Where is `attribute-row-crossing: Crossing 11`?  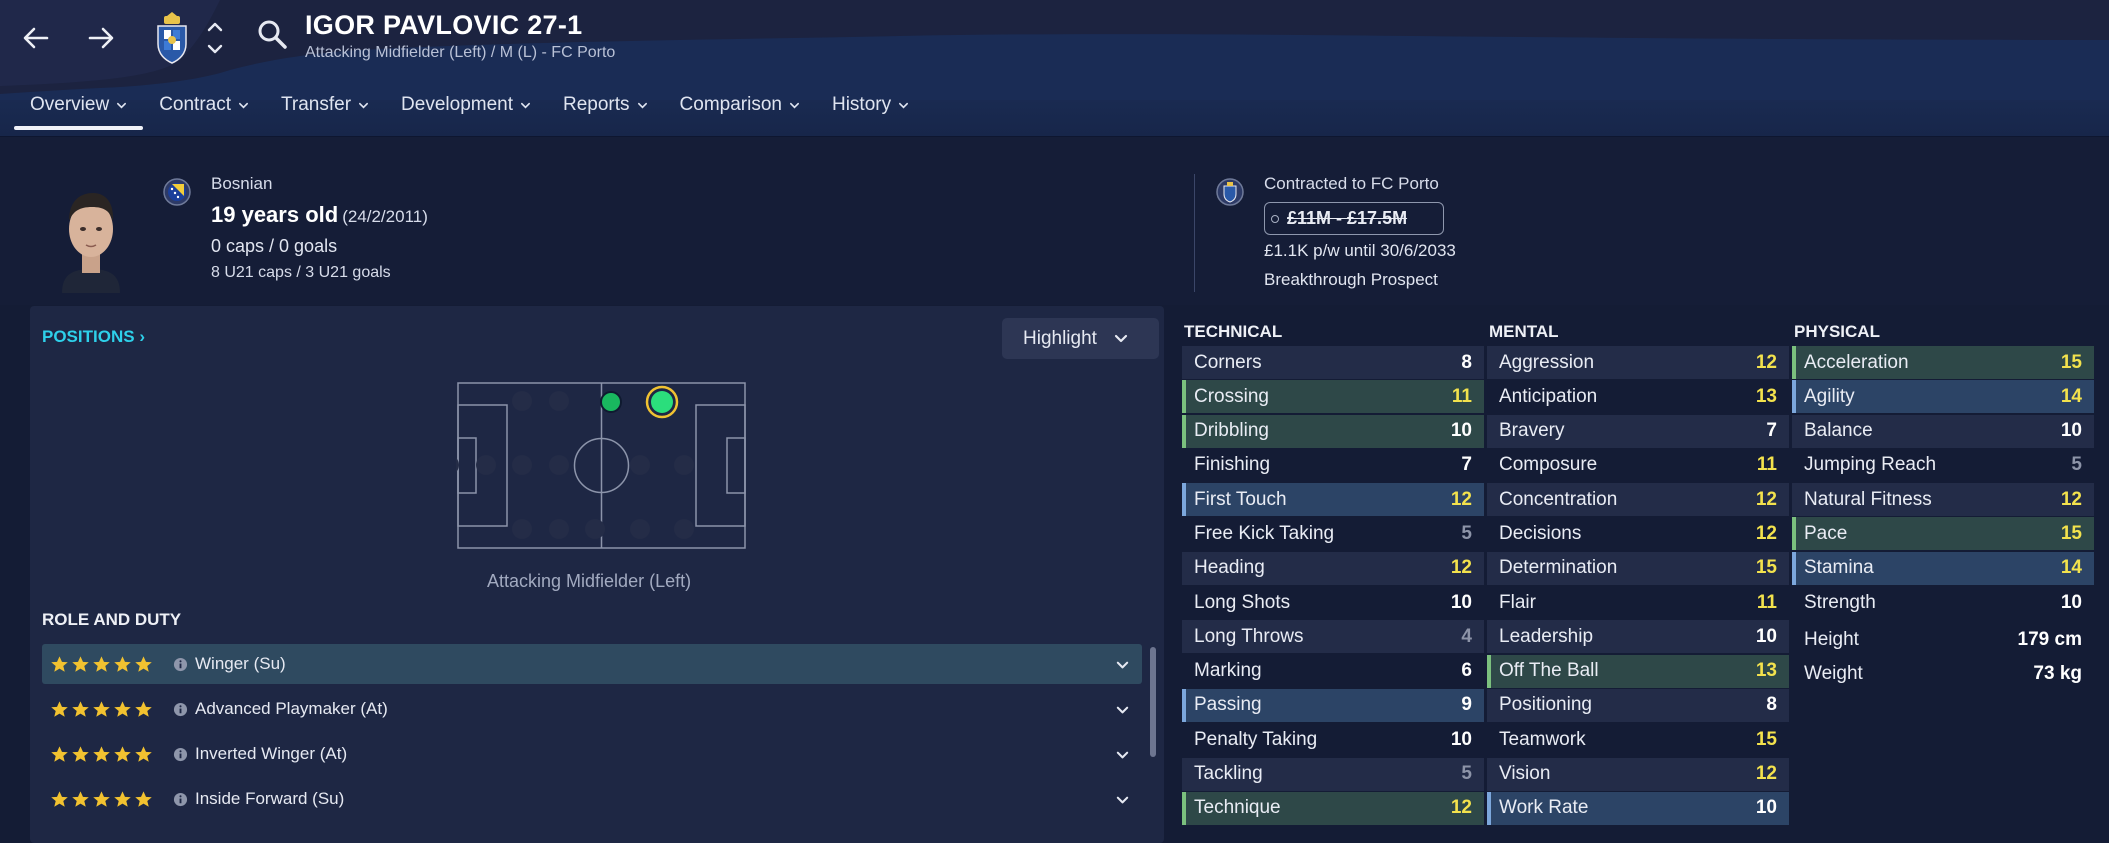 attribute-row-crossing: Crossing 11 is located at coordinates (1333, 397).